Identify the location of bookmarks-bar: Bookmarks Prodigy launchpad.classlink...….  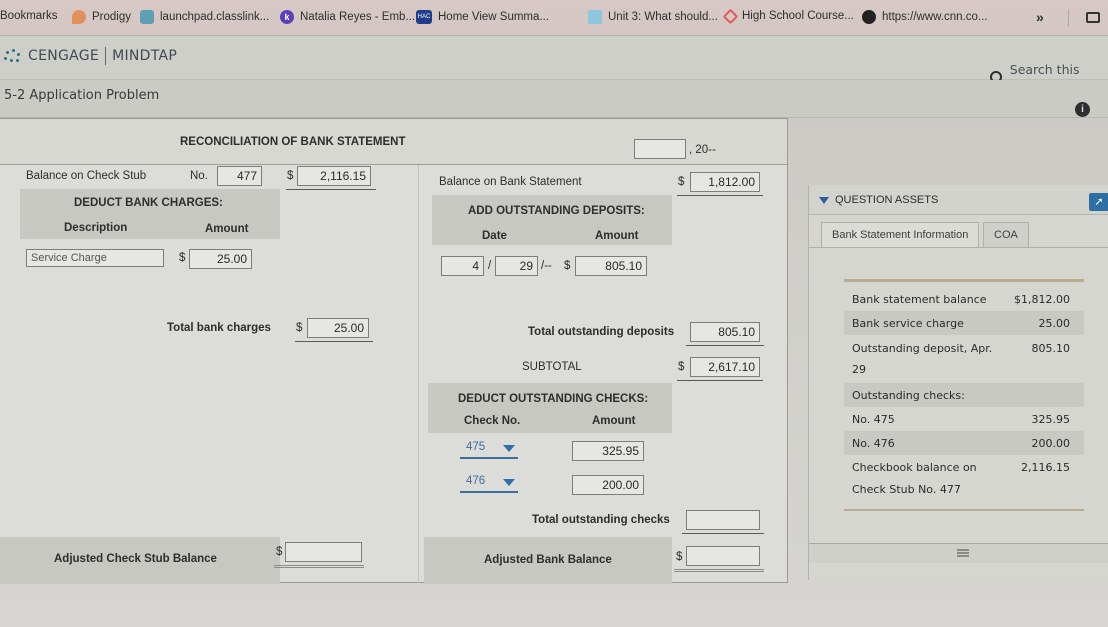
(554, 18).